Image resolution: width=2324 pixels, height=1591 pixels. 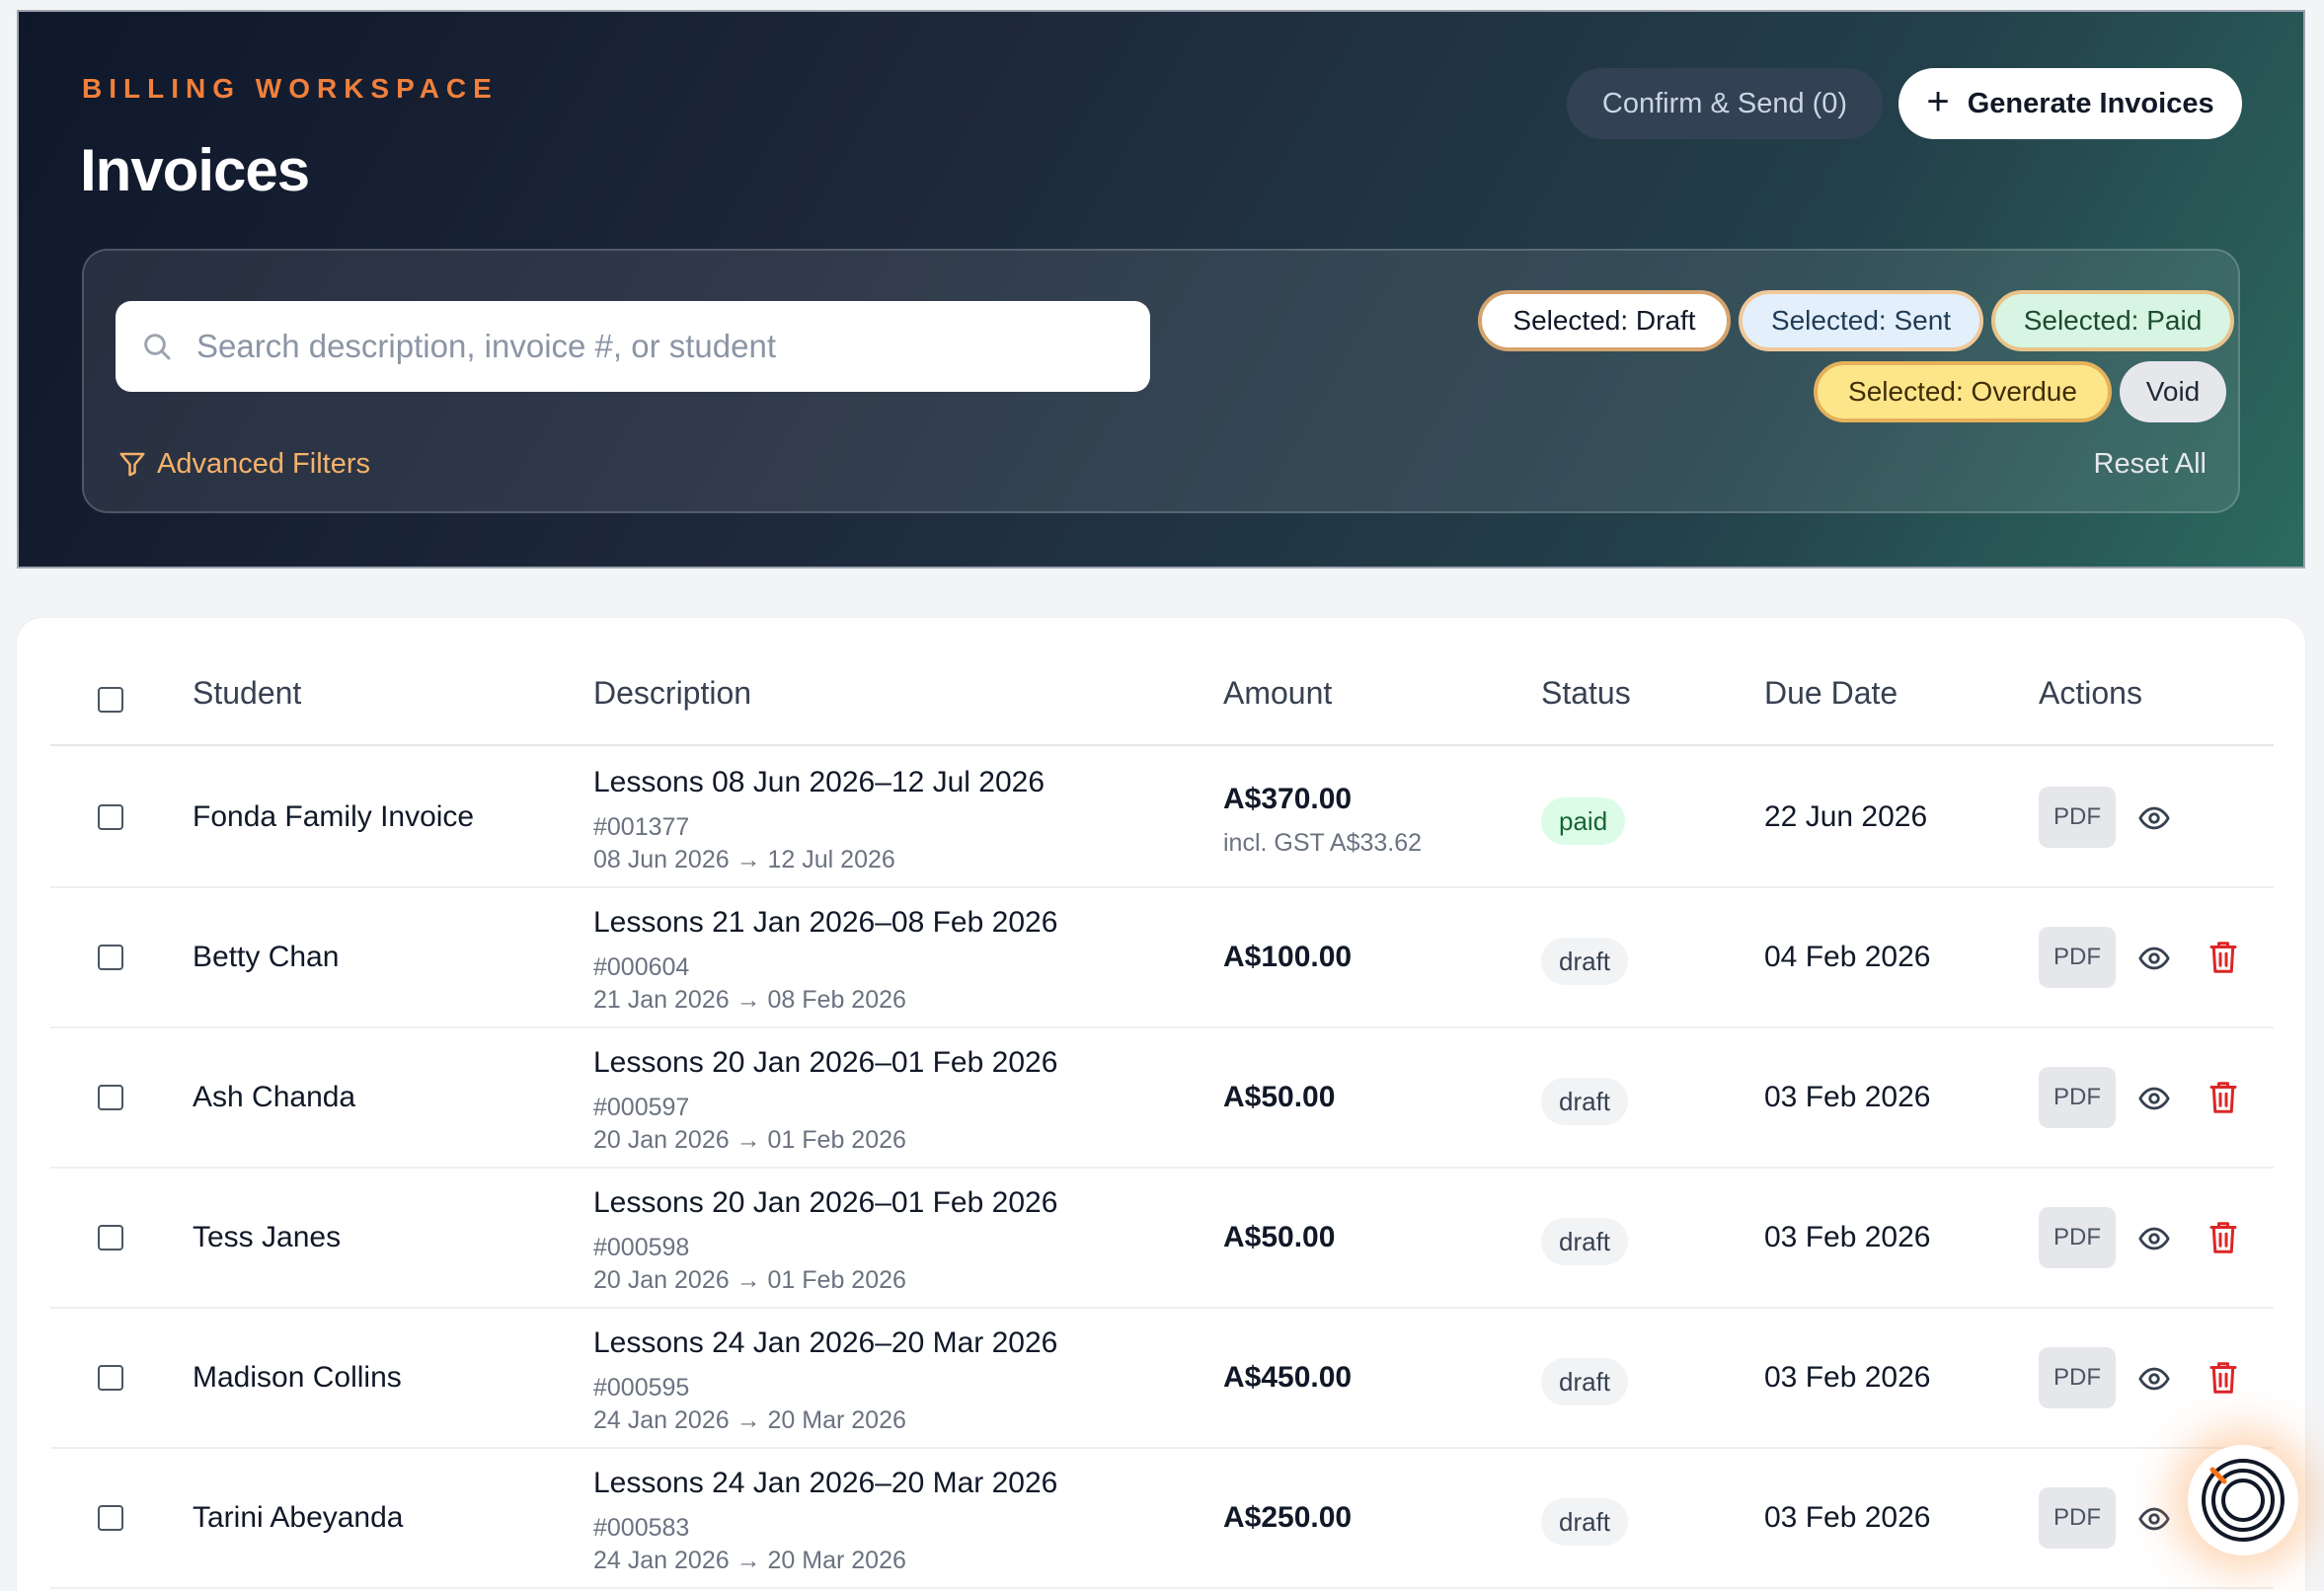 I want to click on filter-funnel-icon, so click(x=132, y=464).